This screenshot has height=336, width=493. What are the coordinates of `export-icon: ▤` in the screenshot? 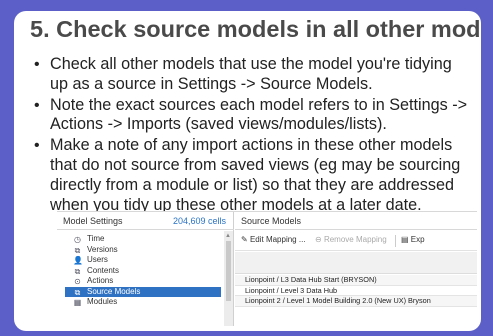 It's located at (406, 239).